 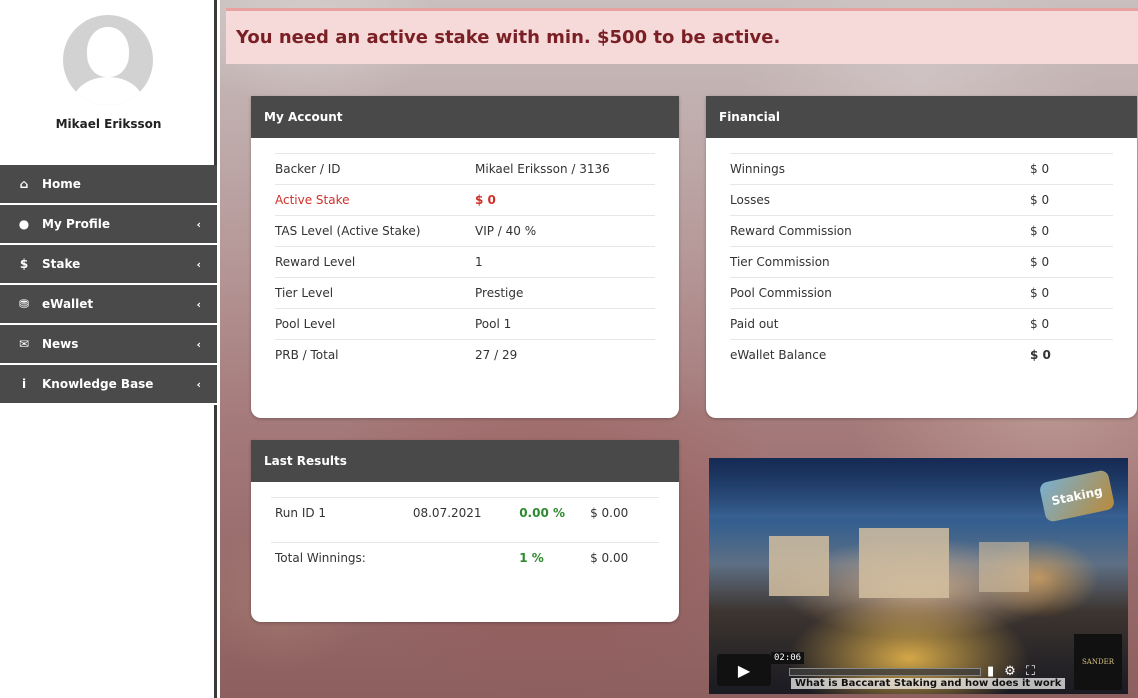 What do you see at coordinates (465, 557) in the screenshot?
I see `table-row-total: Total Winnings: 1 % $ 0.00` at bounding box center [465, 557].